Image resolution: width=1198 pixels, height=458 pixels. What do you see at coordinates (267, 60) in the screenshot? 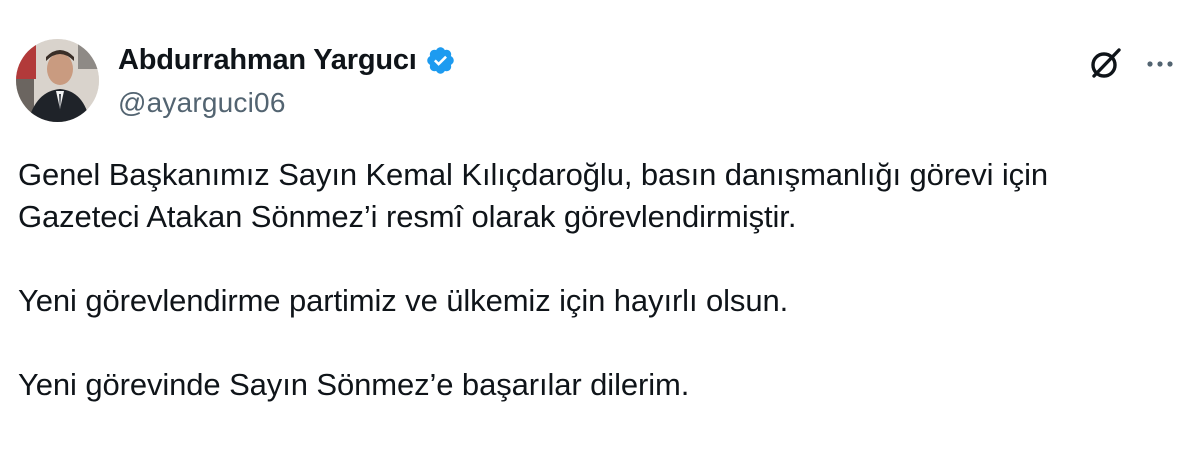
I see `display-name: Abdurrahman Yargucı` at bounding box center [267, 60].